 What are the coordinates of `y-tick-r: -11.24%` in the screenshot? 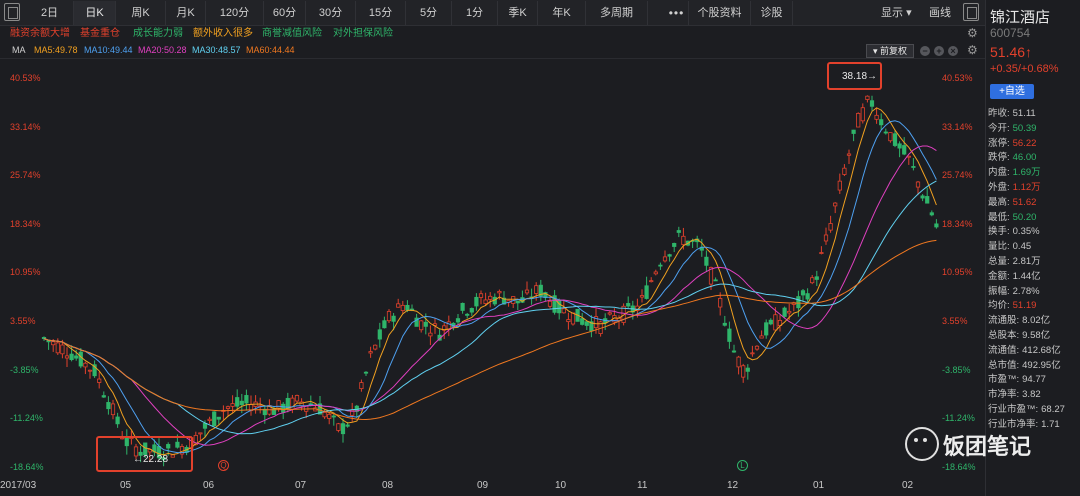 It's located at (958, 418).